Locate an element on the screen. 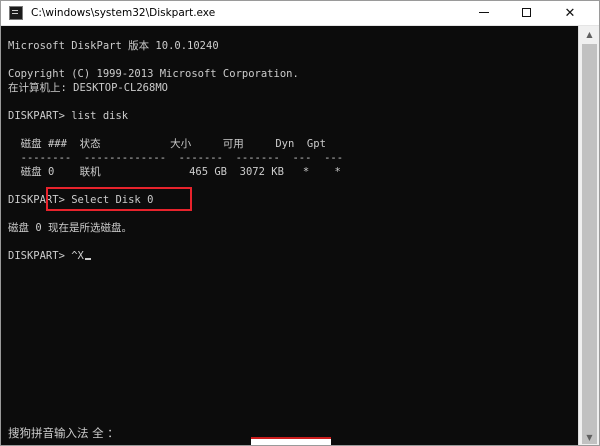 The width and height of the screenshot is (600, 446). scroll-thumb is located at coordinates (589, 244).